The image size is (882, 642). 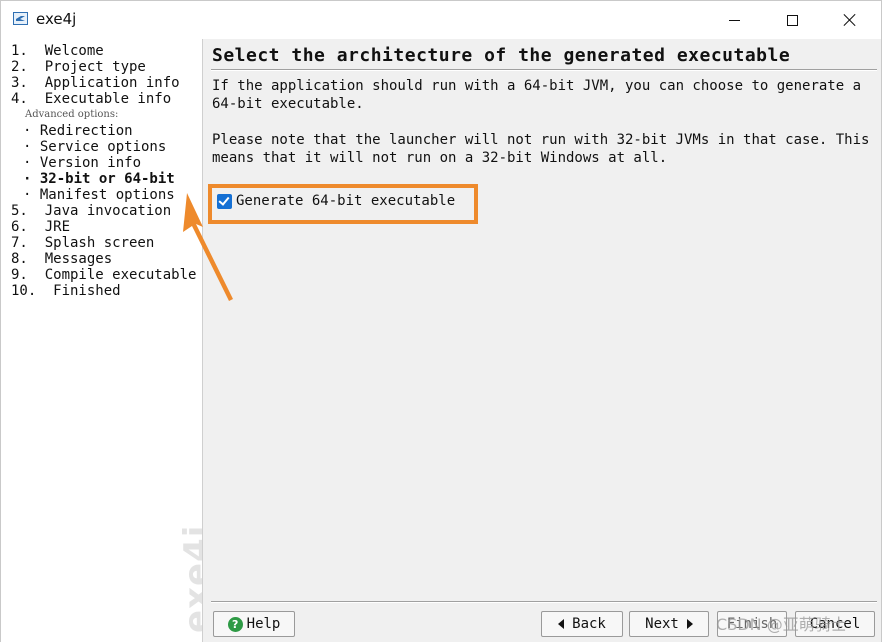 What do you see at coordinates (91, 99) in the screenshot?
I see `step-executable-info: 4. Executable info` at bounding box center [91, 99].